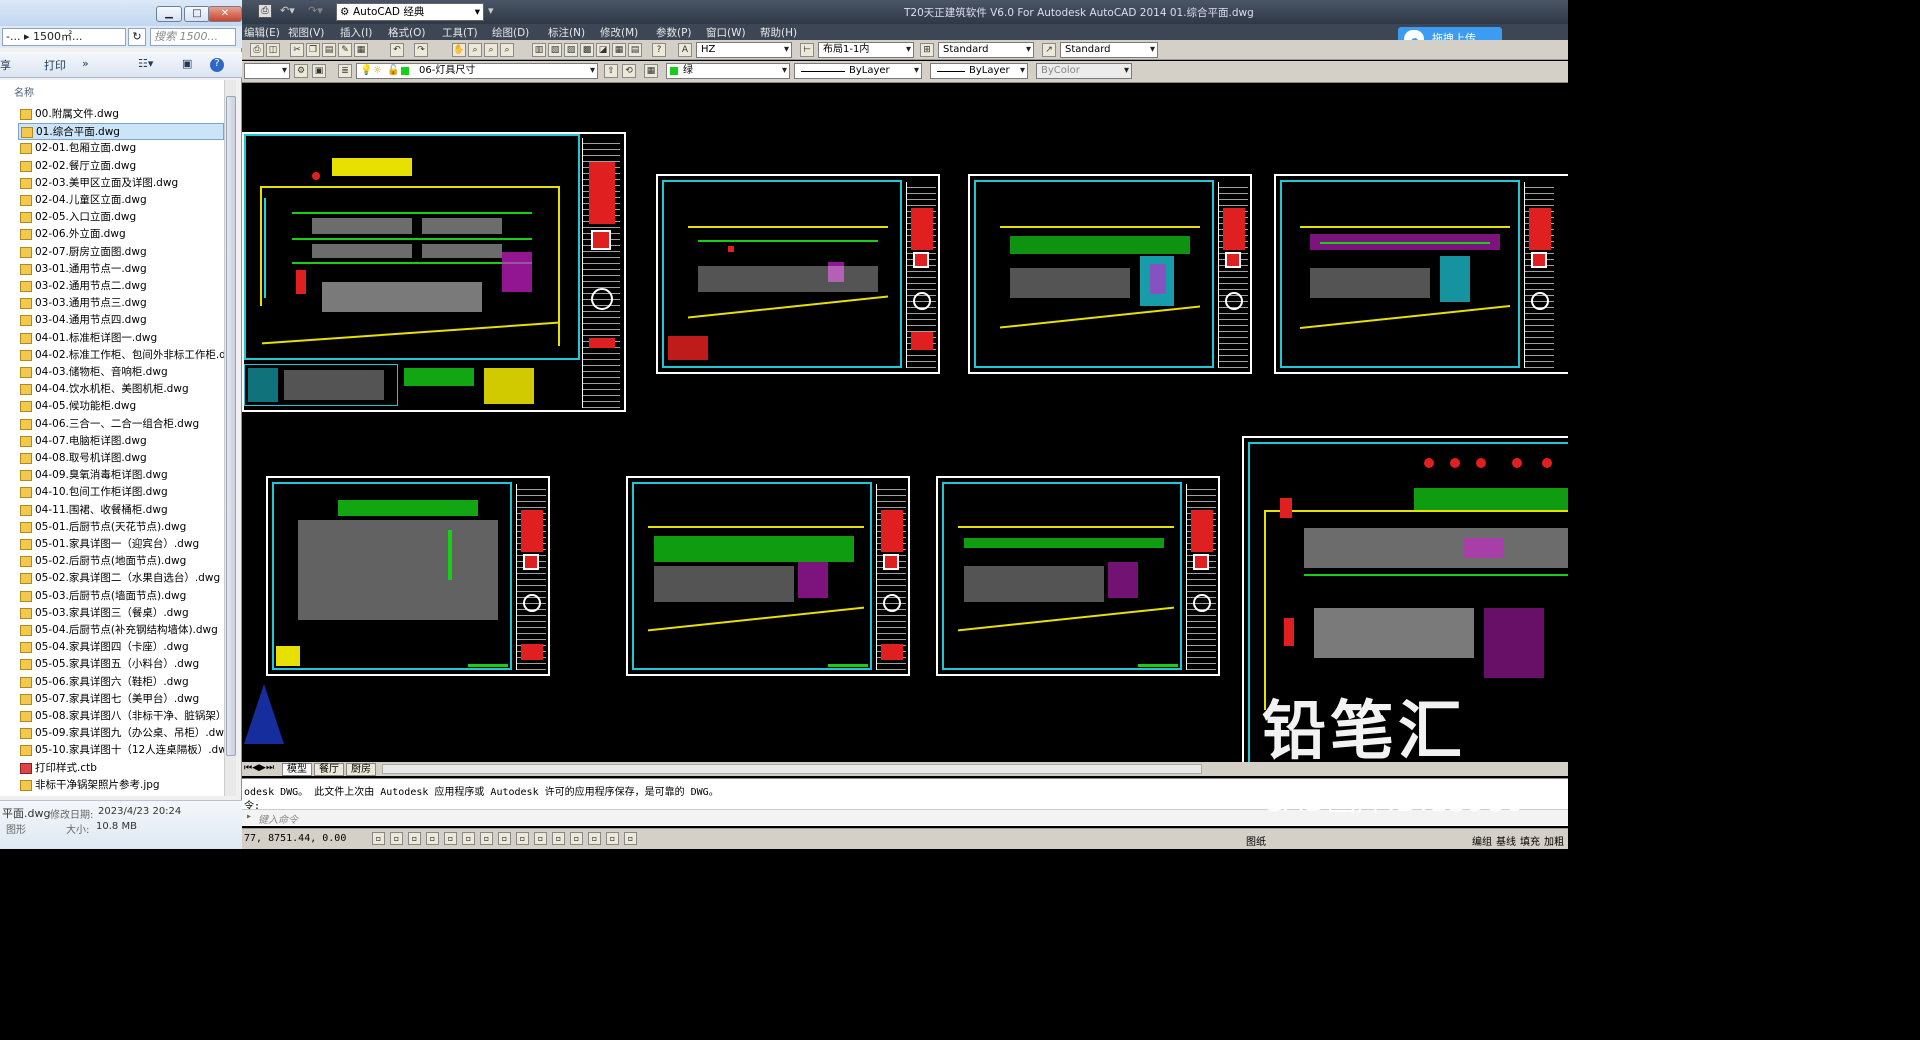 This screenshot has height=1040, width=1920. What do you see at coordinates (121, 200) in the screenshot?
I see `file-item: 02-04.儿童区立面.dwg` at bounding box center [121, 200].